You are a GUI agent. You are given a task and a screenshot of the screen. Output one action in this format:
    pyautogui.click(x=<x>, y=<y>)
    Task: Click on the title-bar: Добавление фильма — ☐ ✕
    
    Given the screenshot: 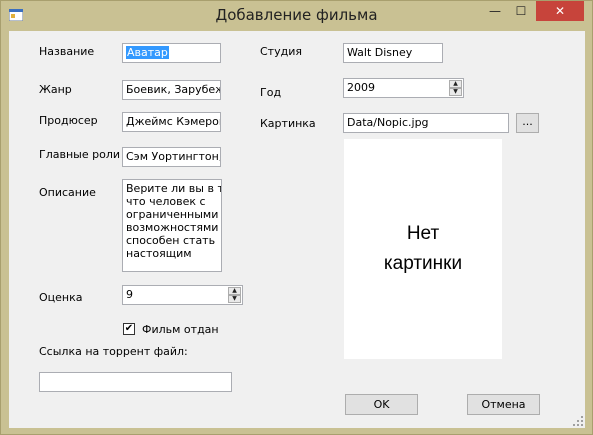 What is the action you would take?
    pyautogui.click(x=296, y=16)
    